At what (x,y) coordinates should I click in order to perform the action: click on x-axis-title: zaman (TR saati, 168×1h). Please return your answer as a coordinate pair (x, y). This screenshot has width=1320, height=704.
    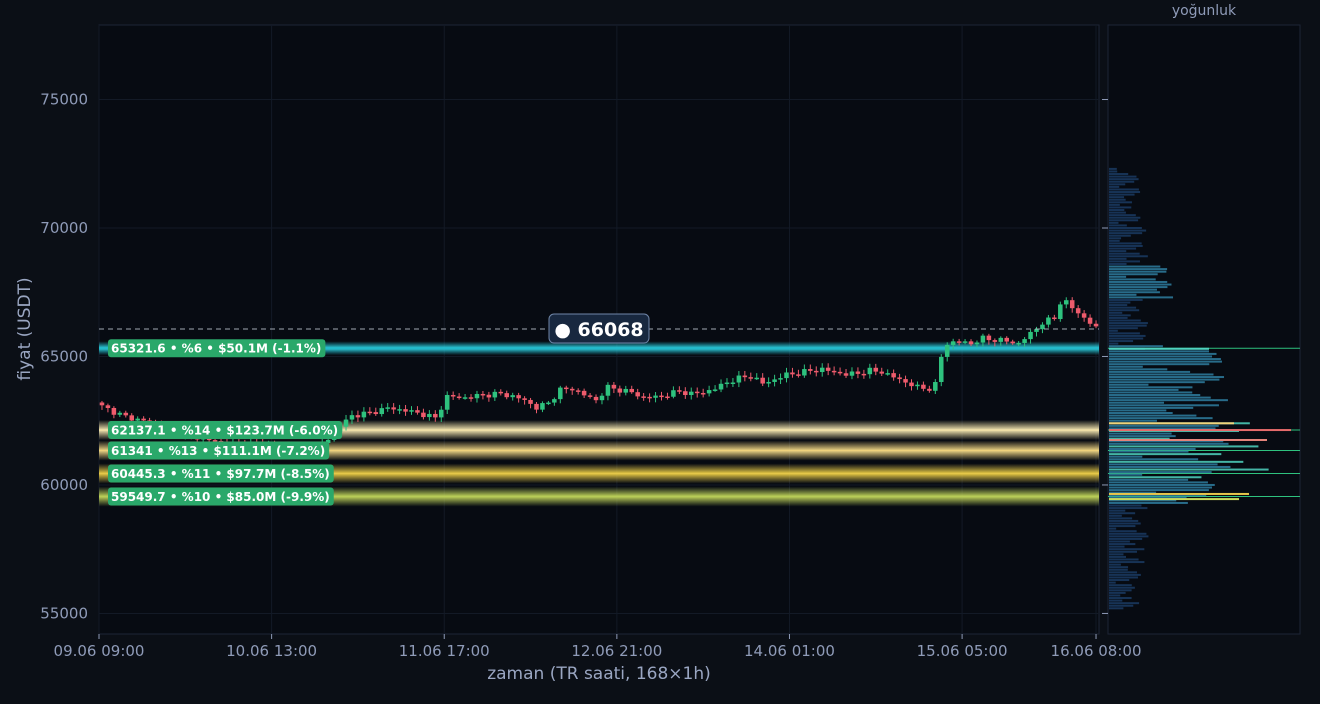
    Looking at the image, I should click on (599, 674).